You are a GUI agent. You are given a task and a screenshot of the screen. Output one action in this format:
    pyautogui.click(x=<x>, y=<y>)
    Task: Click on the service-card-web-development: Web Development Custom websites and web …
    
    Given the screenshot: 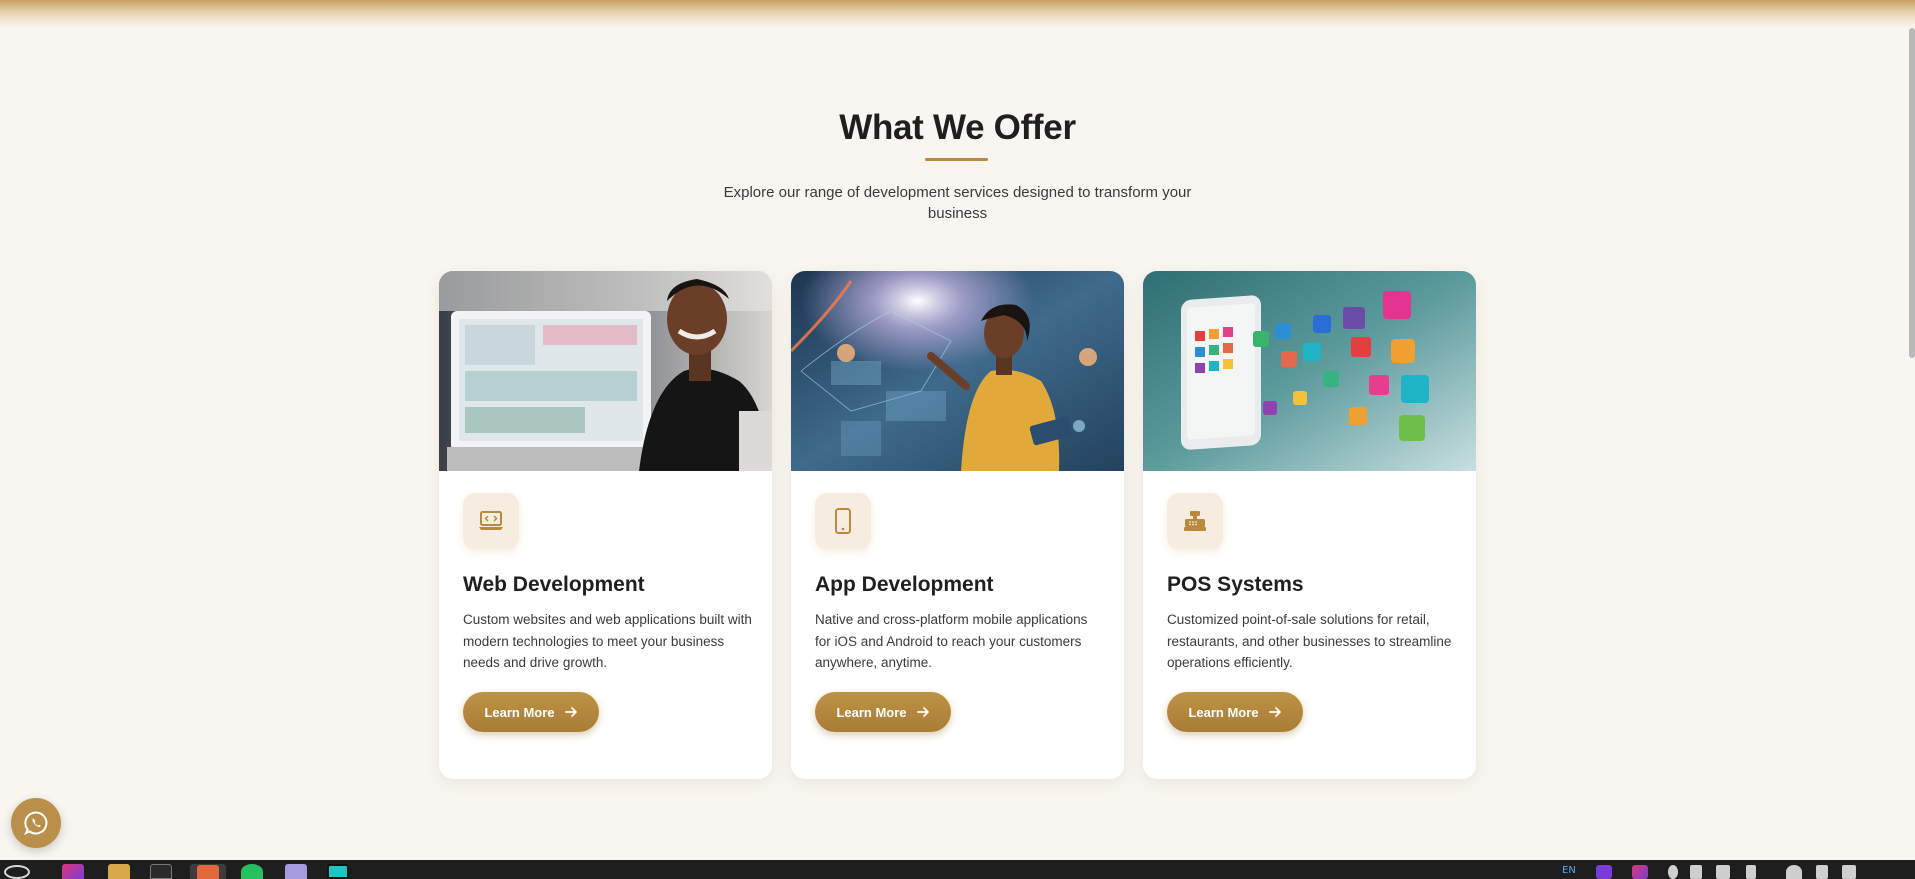 What is the action you would take?
    pyautogui.click(x=605, y=525)
    